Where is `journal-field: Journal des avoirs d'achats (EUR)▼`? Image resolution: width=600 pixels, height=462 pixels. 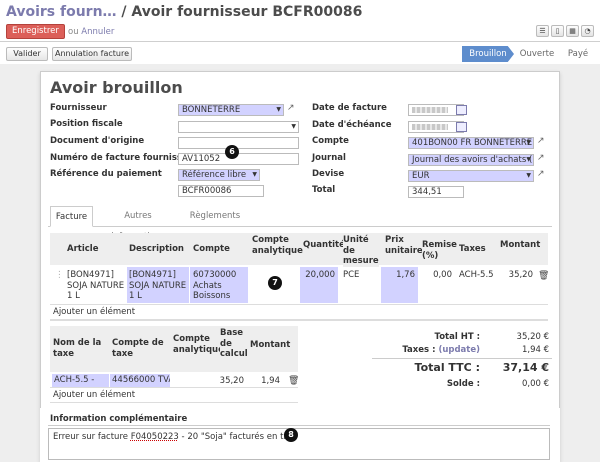 journal-field: Journal des avoirs d'achats (EUR)▼ is located at coordinates (471, 160).